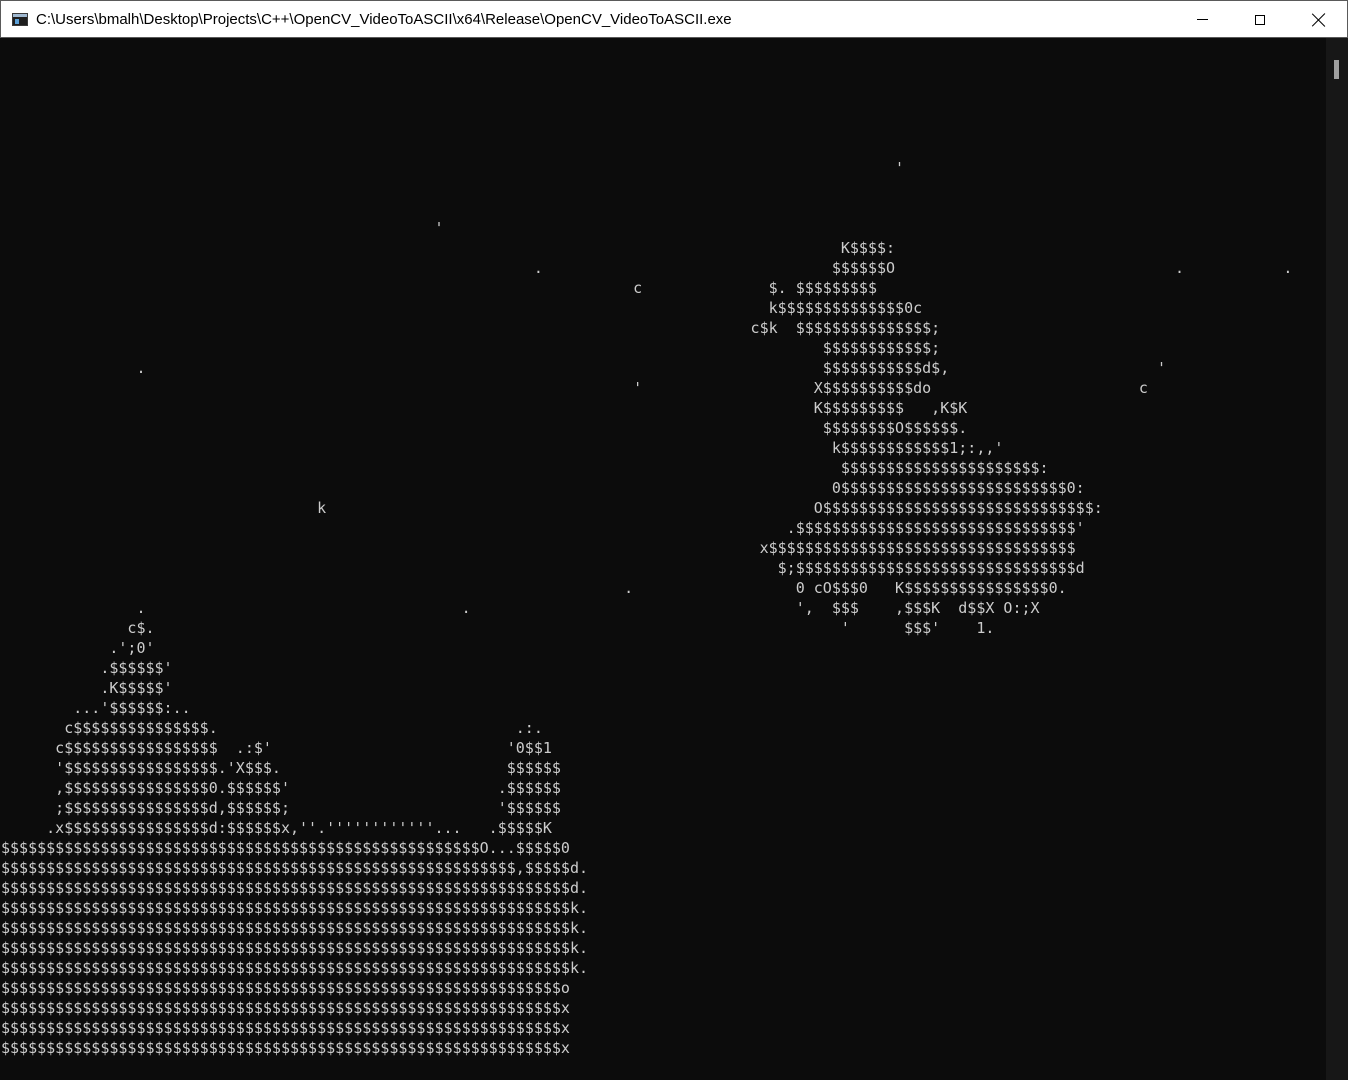  What do you see at coordinates (1337, 559) in the screenshot?
I see `vertical-scrollbar` at bounding box center [1337, 559].